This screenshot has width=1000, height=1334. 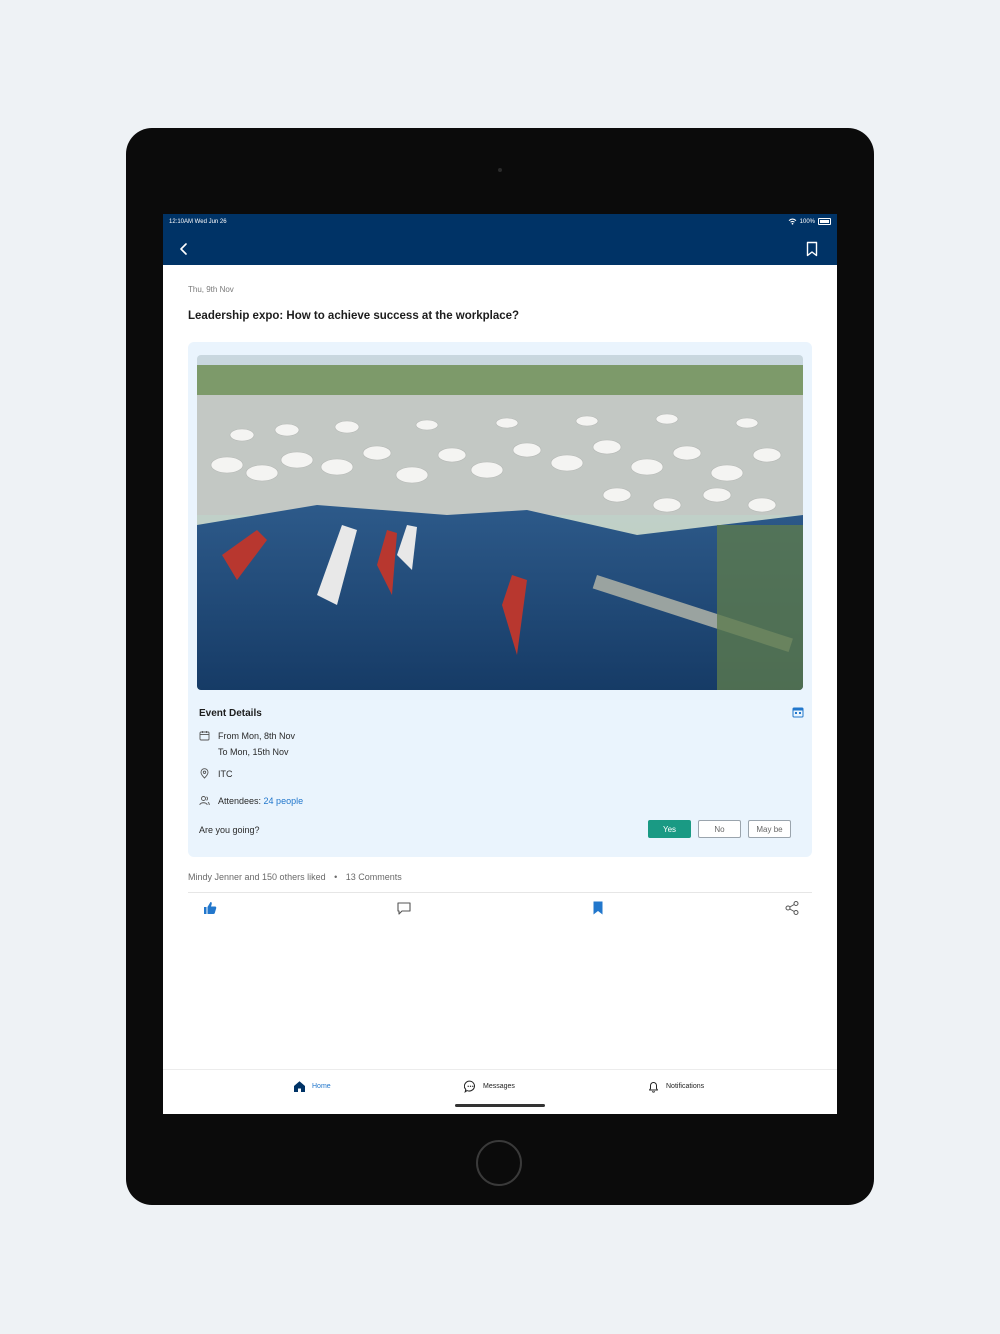 What do you see at coordinates (792, 908) in the screenshot?
I see `share-icon` at bounding box center [792, 908].